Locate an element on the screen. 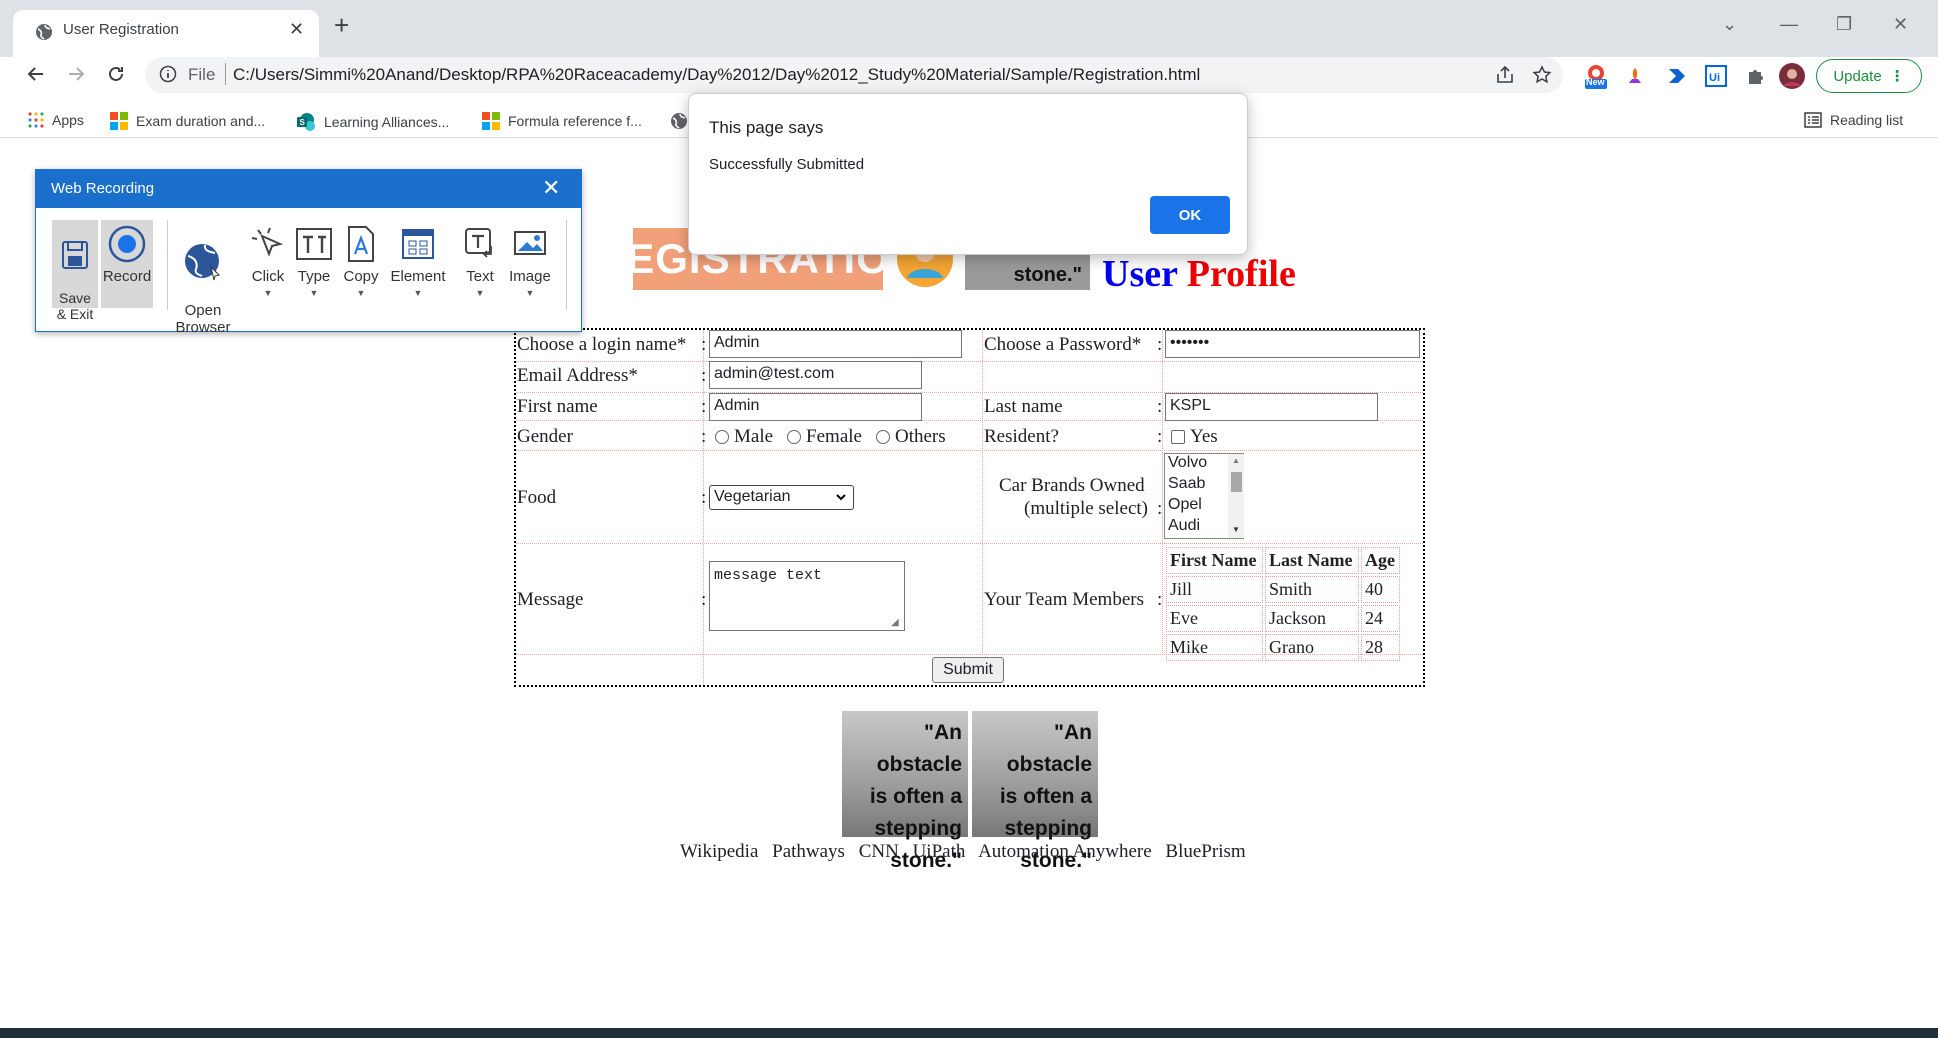  car-option-volvo: Volvo is located at coordinates (1187, 463).